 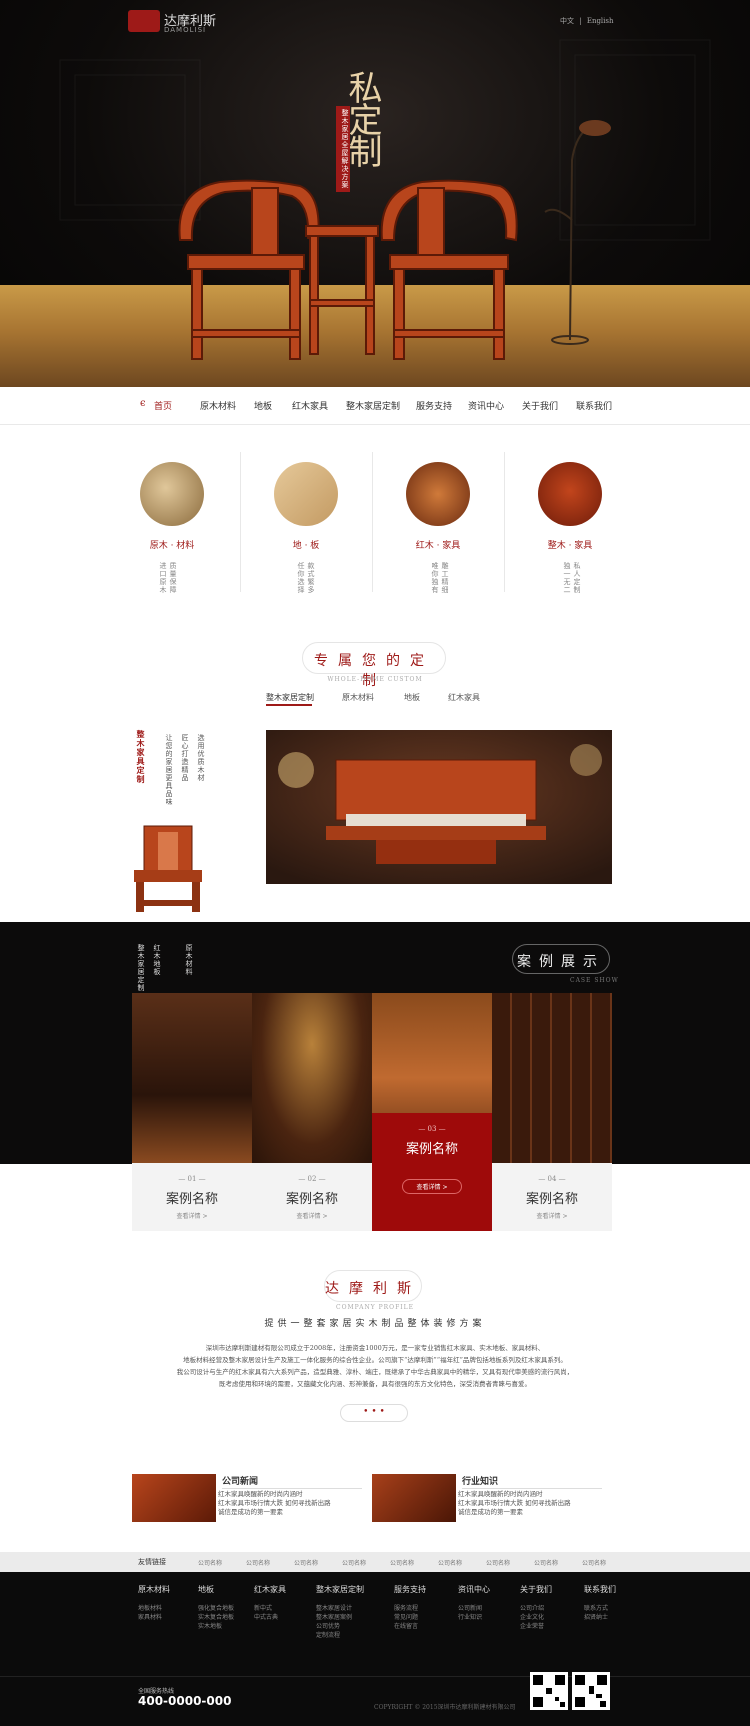 I want to click on footer-col-head: 原木材料, so click(x=154, y=1589).